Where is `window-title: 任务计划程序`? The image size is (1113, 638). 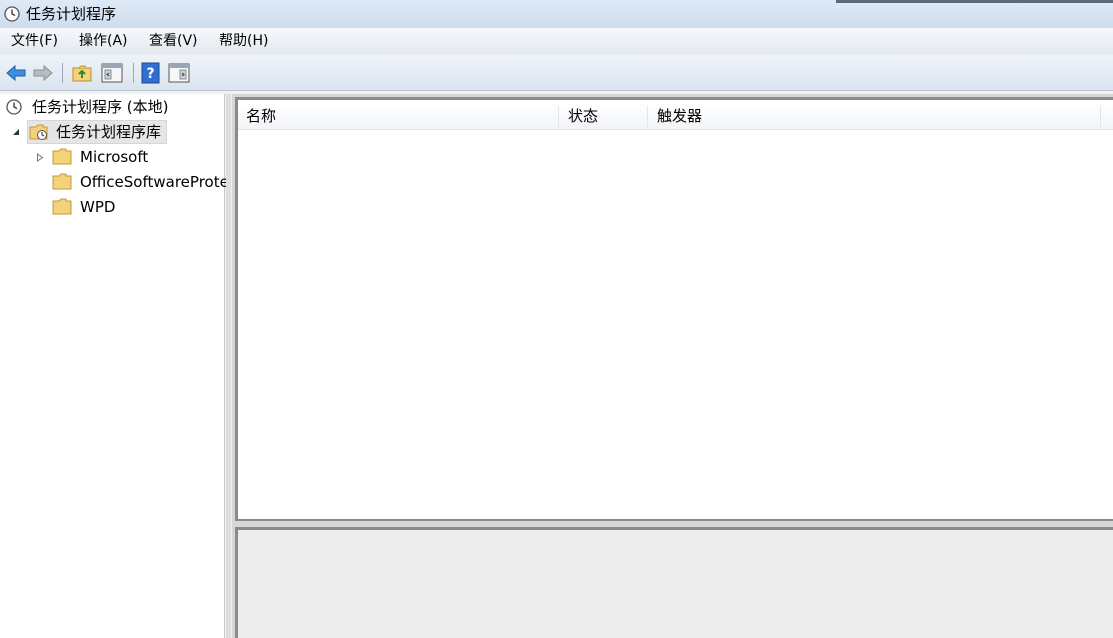 window-title: 任务计划程序 is located at coordinates (71, 14).